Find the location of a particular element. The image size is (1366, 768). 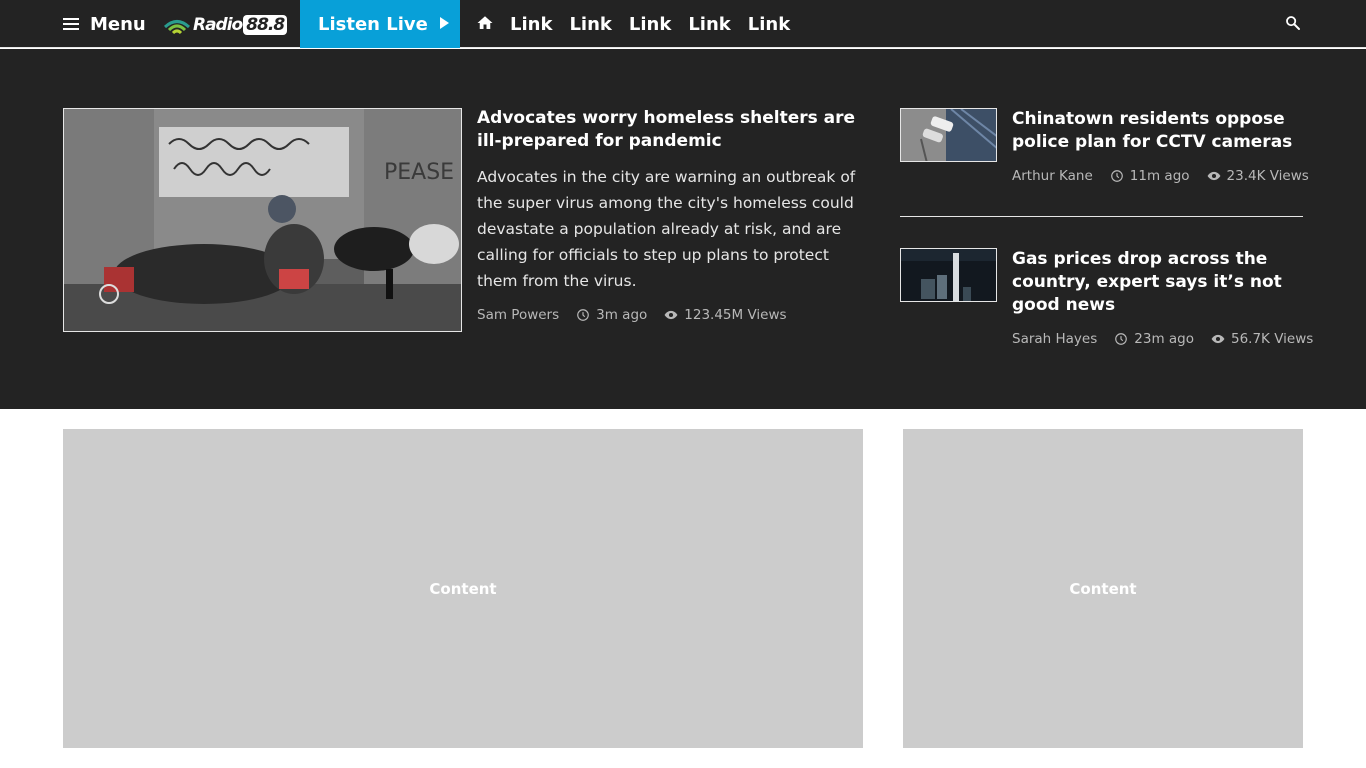

side-article-meta-1: Arthur Kane 11m ago 23.4K Views is located at coordinates (1160, 176).